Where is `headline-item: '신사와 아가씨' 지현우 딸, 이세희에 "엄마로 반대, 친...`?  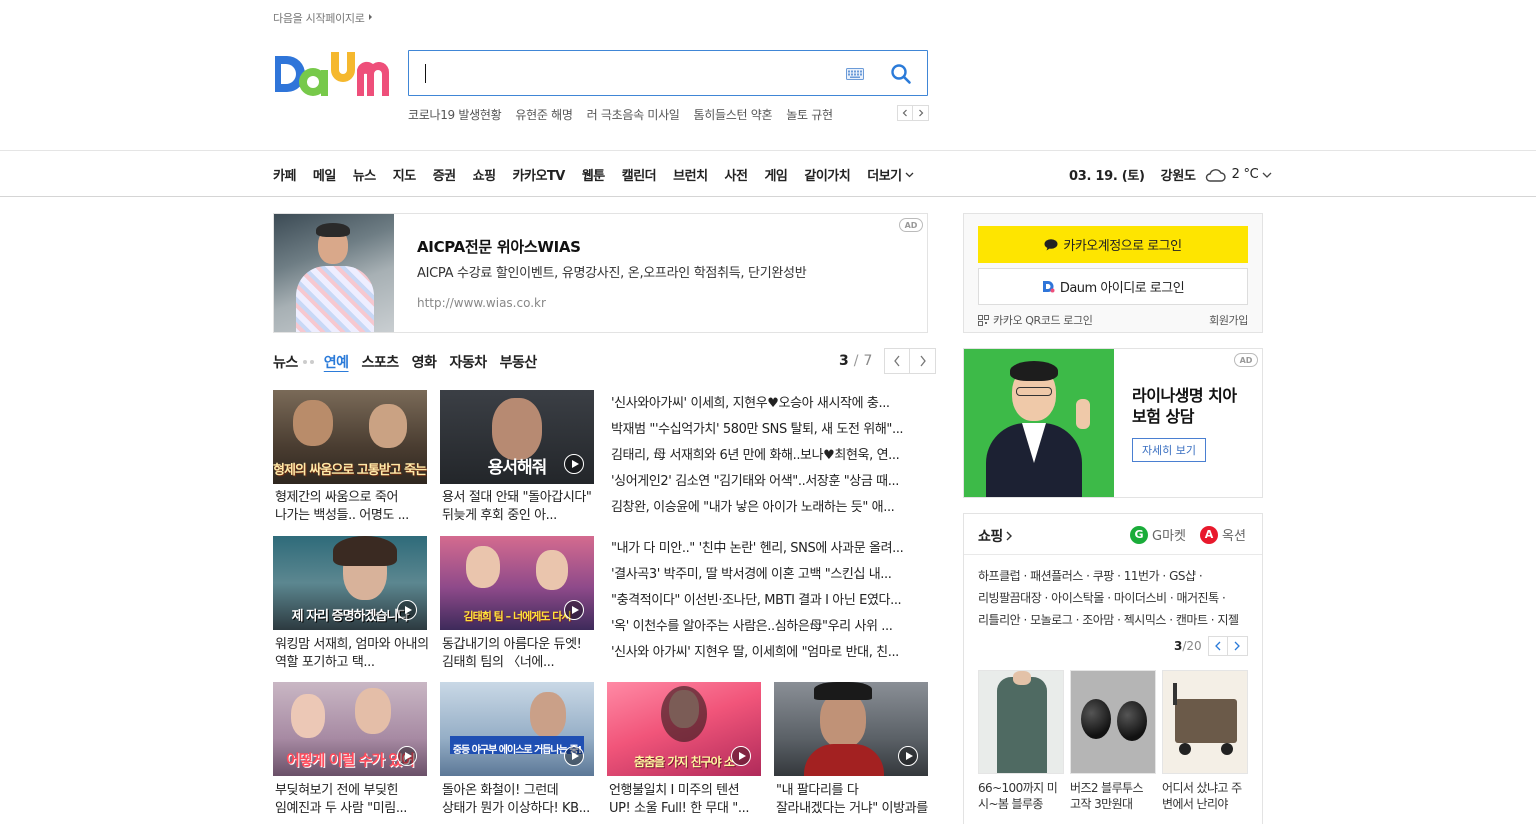 headline-item: '신사와 아가씨' 지현우 딸, 이세희에 "엄마로 반대, 친... is located at coordinates (769, 653).